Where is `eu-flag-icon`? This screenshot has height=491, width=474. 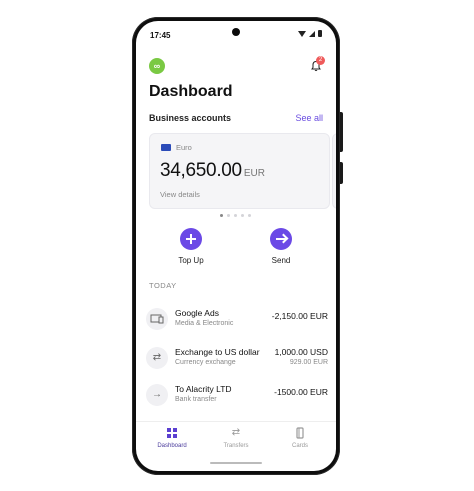 eu-flag-icon is located at coordinates (166, 147).